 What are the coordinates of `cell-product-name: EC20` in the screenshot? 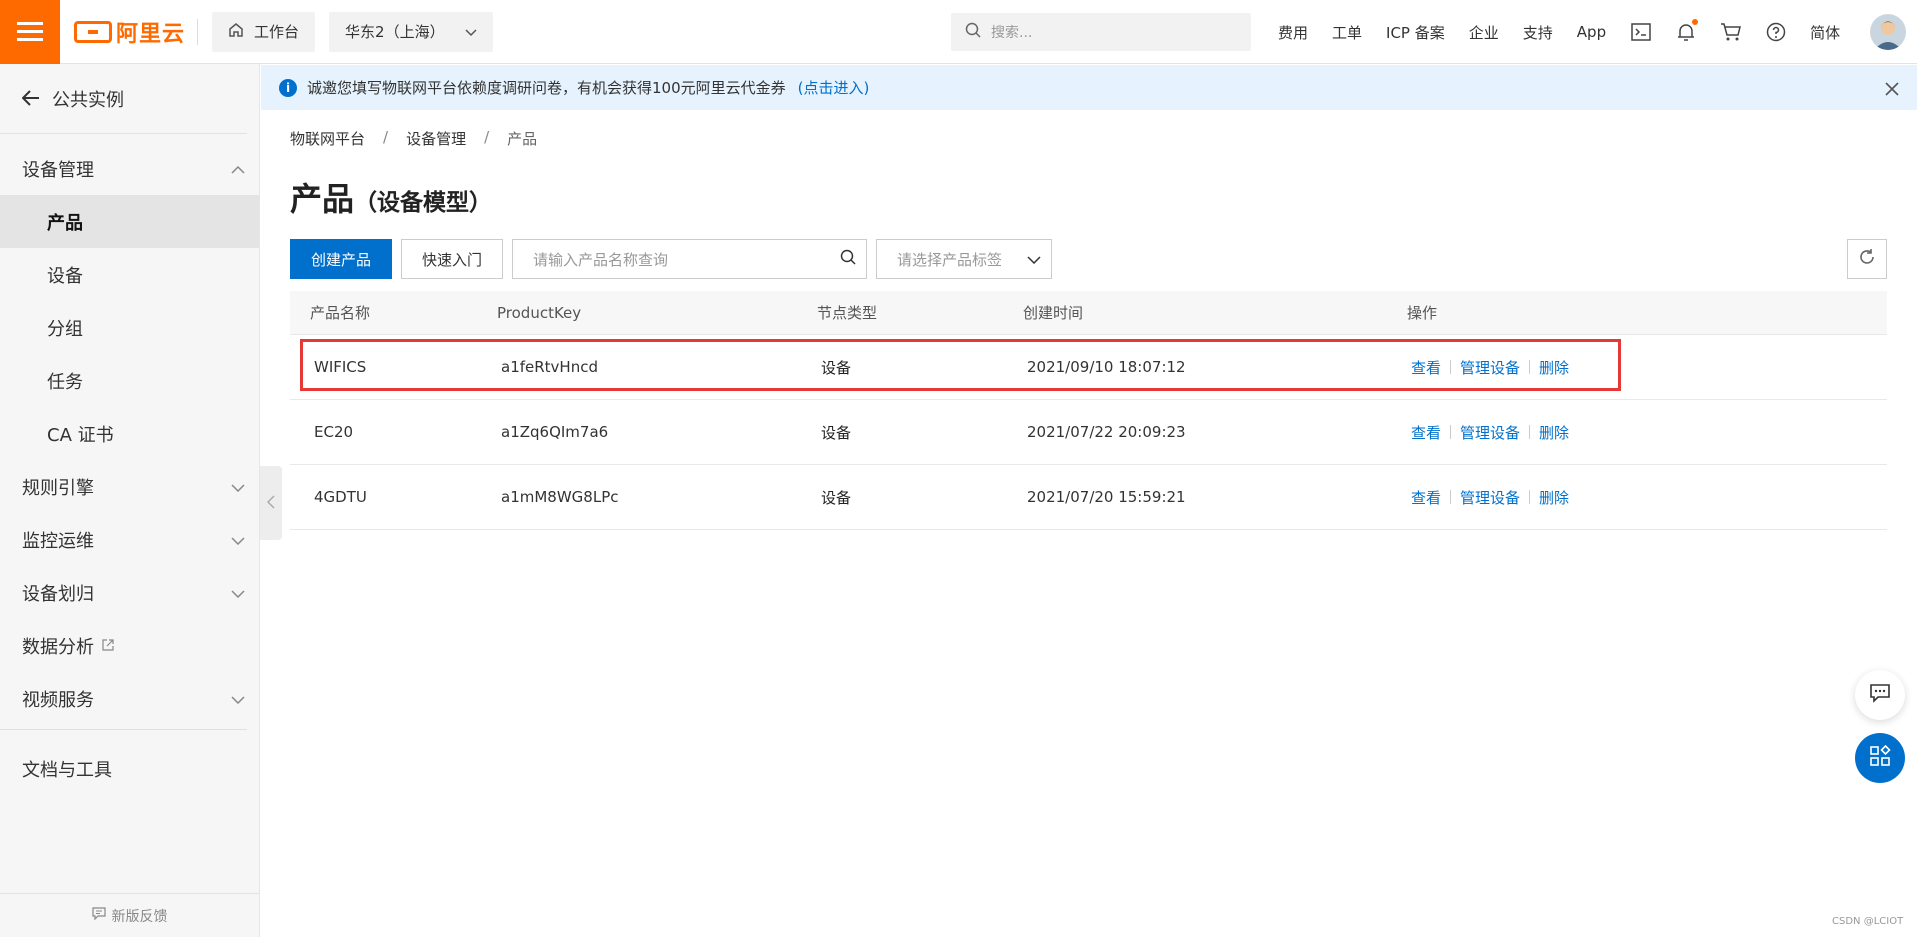 It's located at (334, 432).